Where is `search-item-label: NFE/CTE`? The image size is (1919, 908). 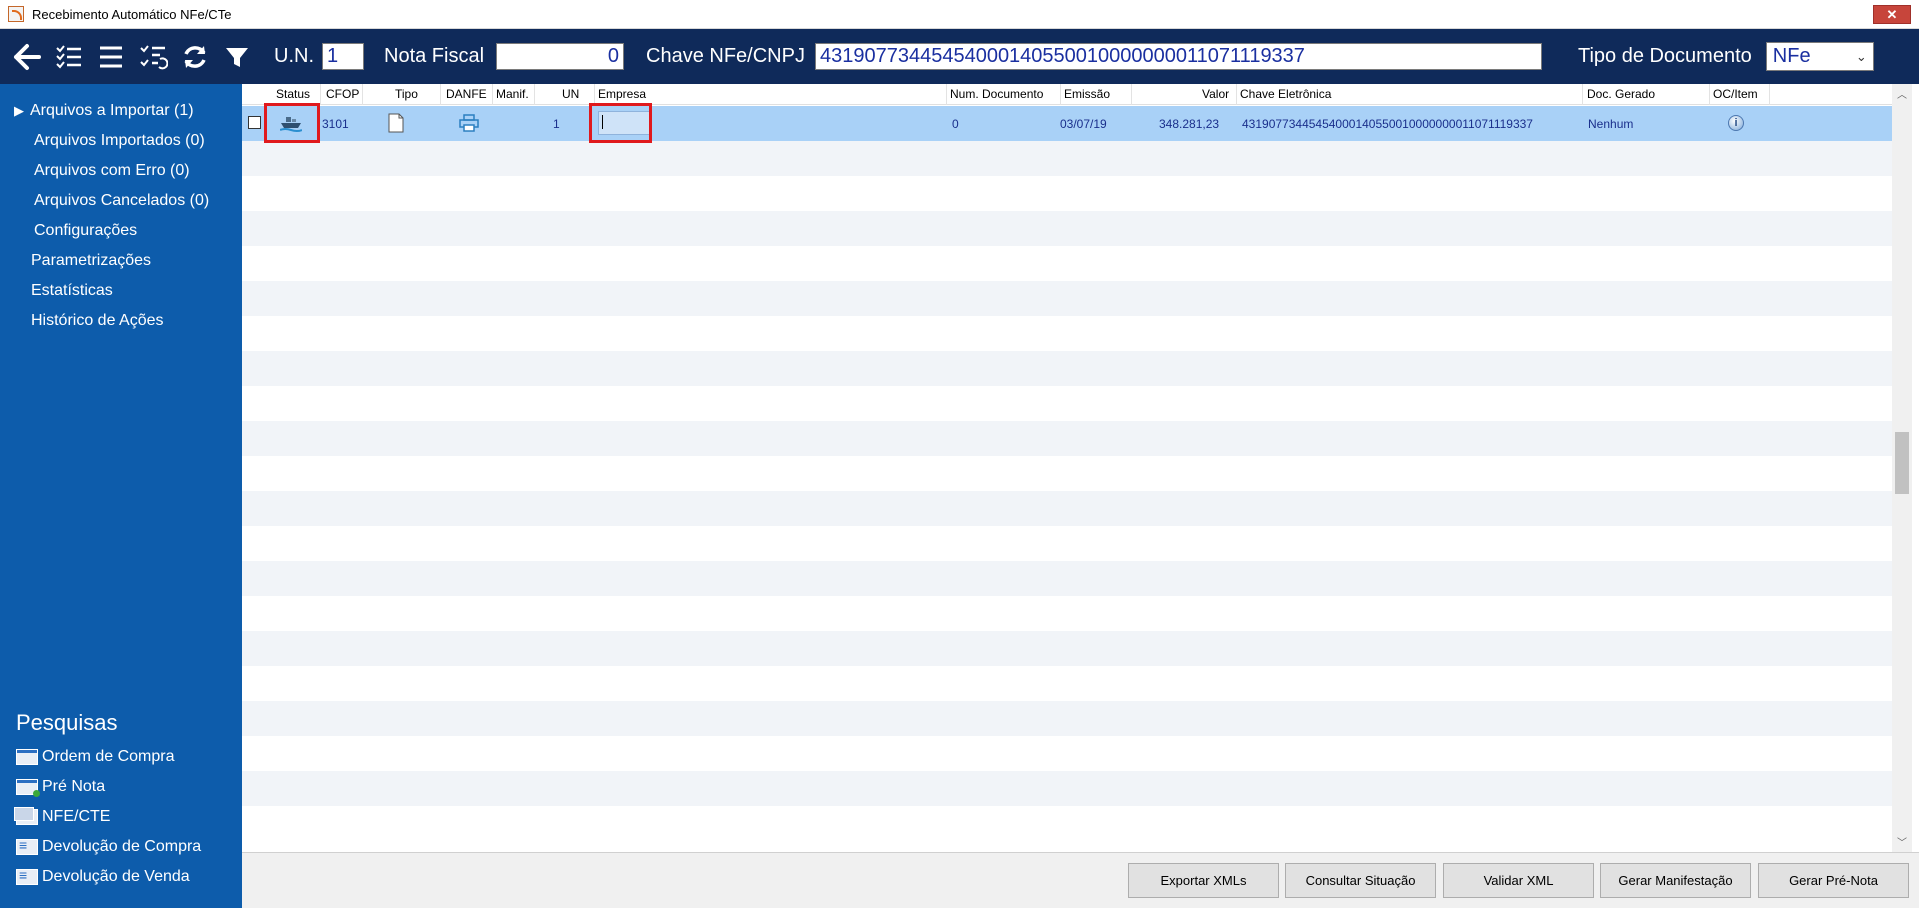
search-item-label: NFE/CTE is located at coordinates (76, 816).